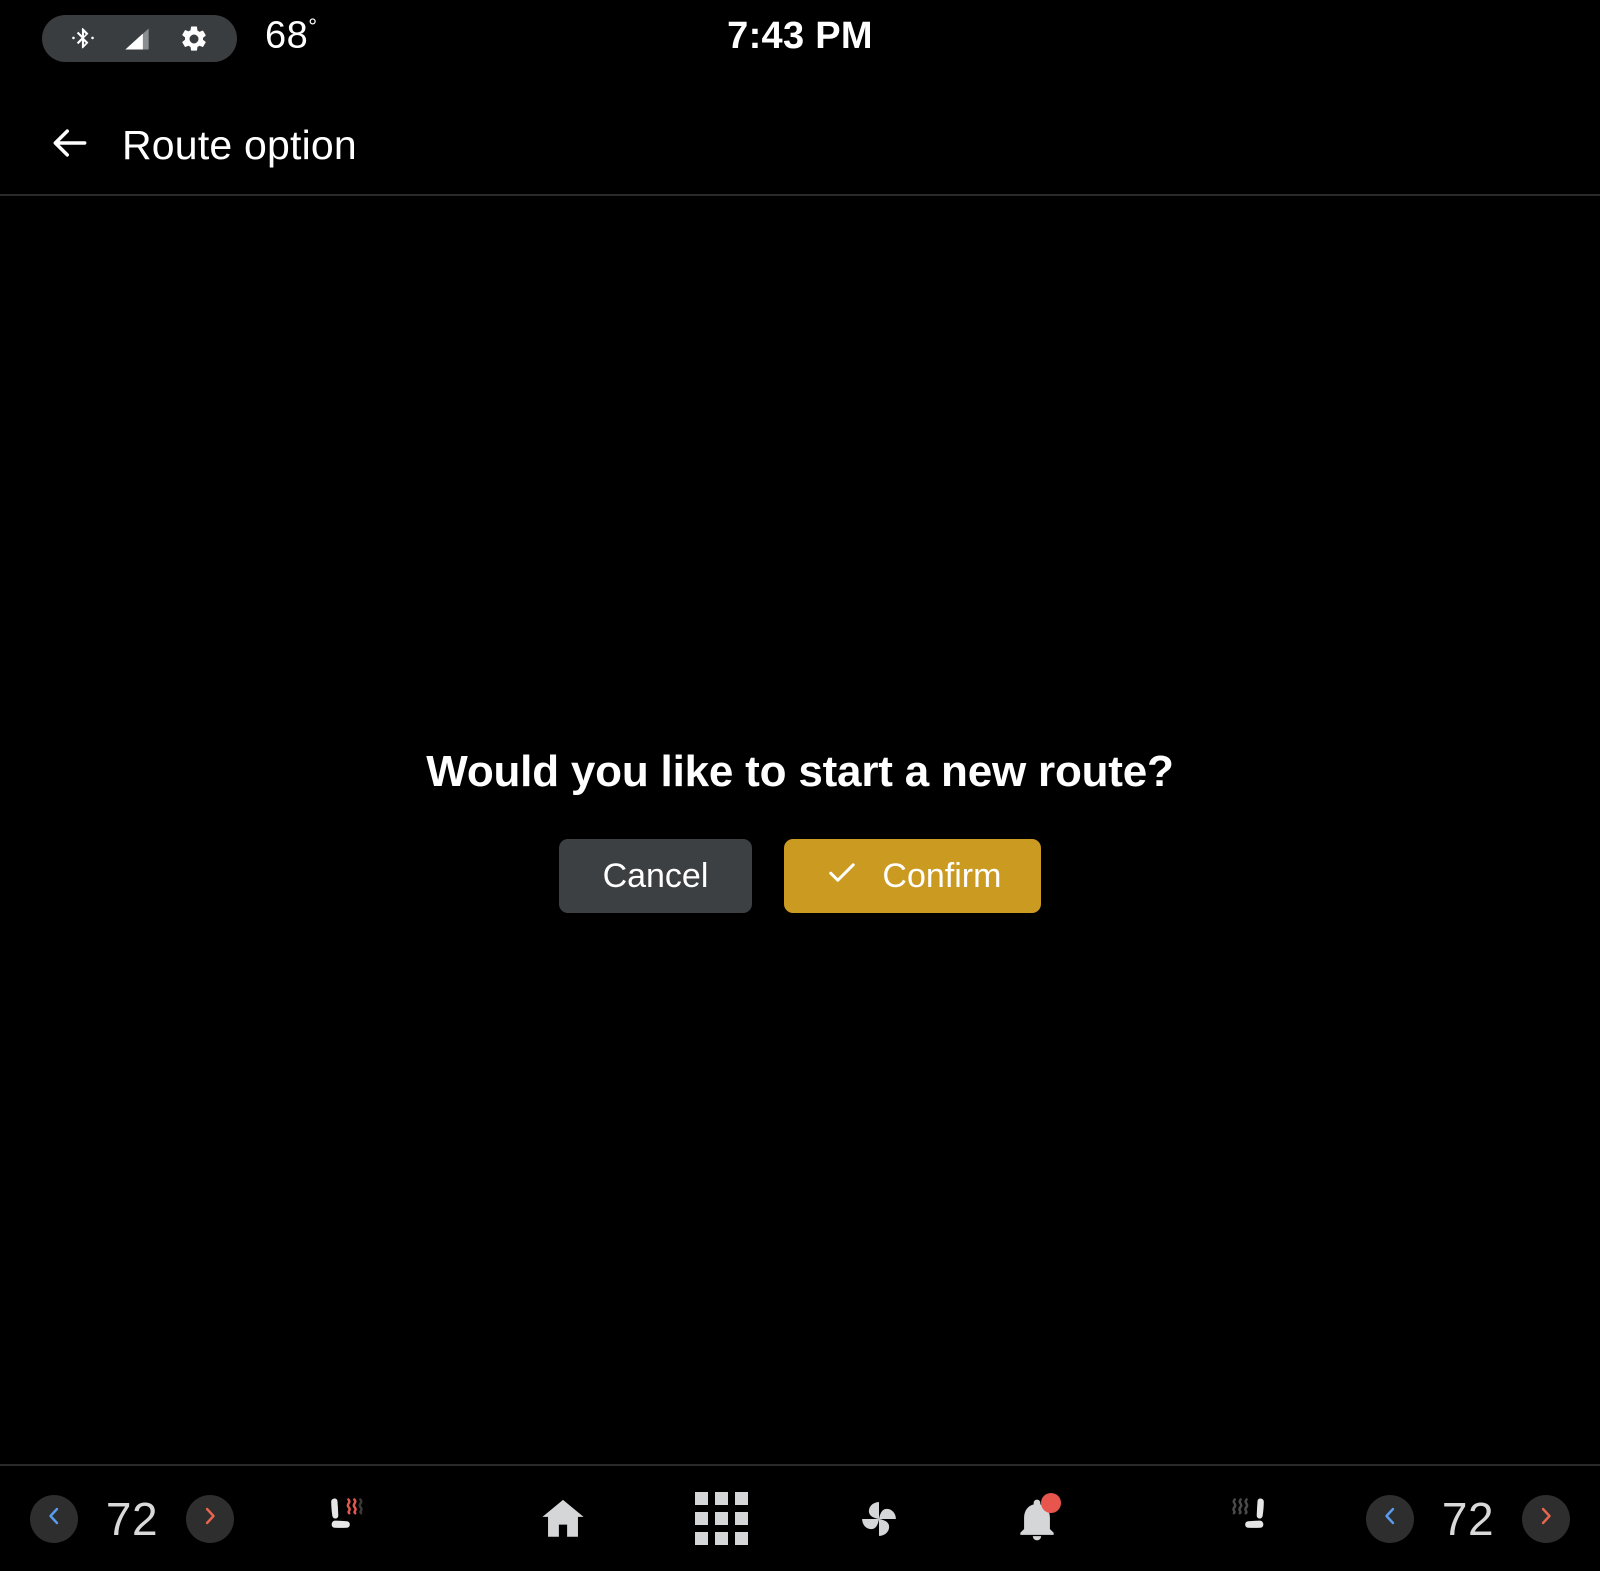 This screenshot has width=1600, height=1571. I want to click on dialog-actions: Cancel Confirm, so click(800, 876).